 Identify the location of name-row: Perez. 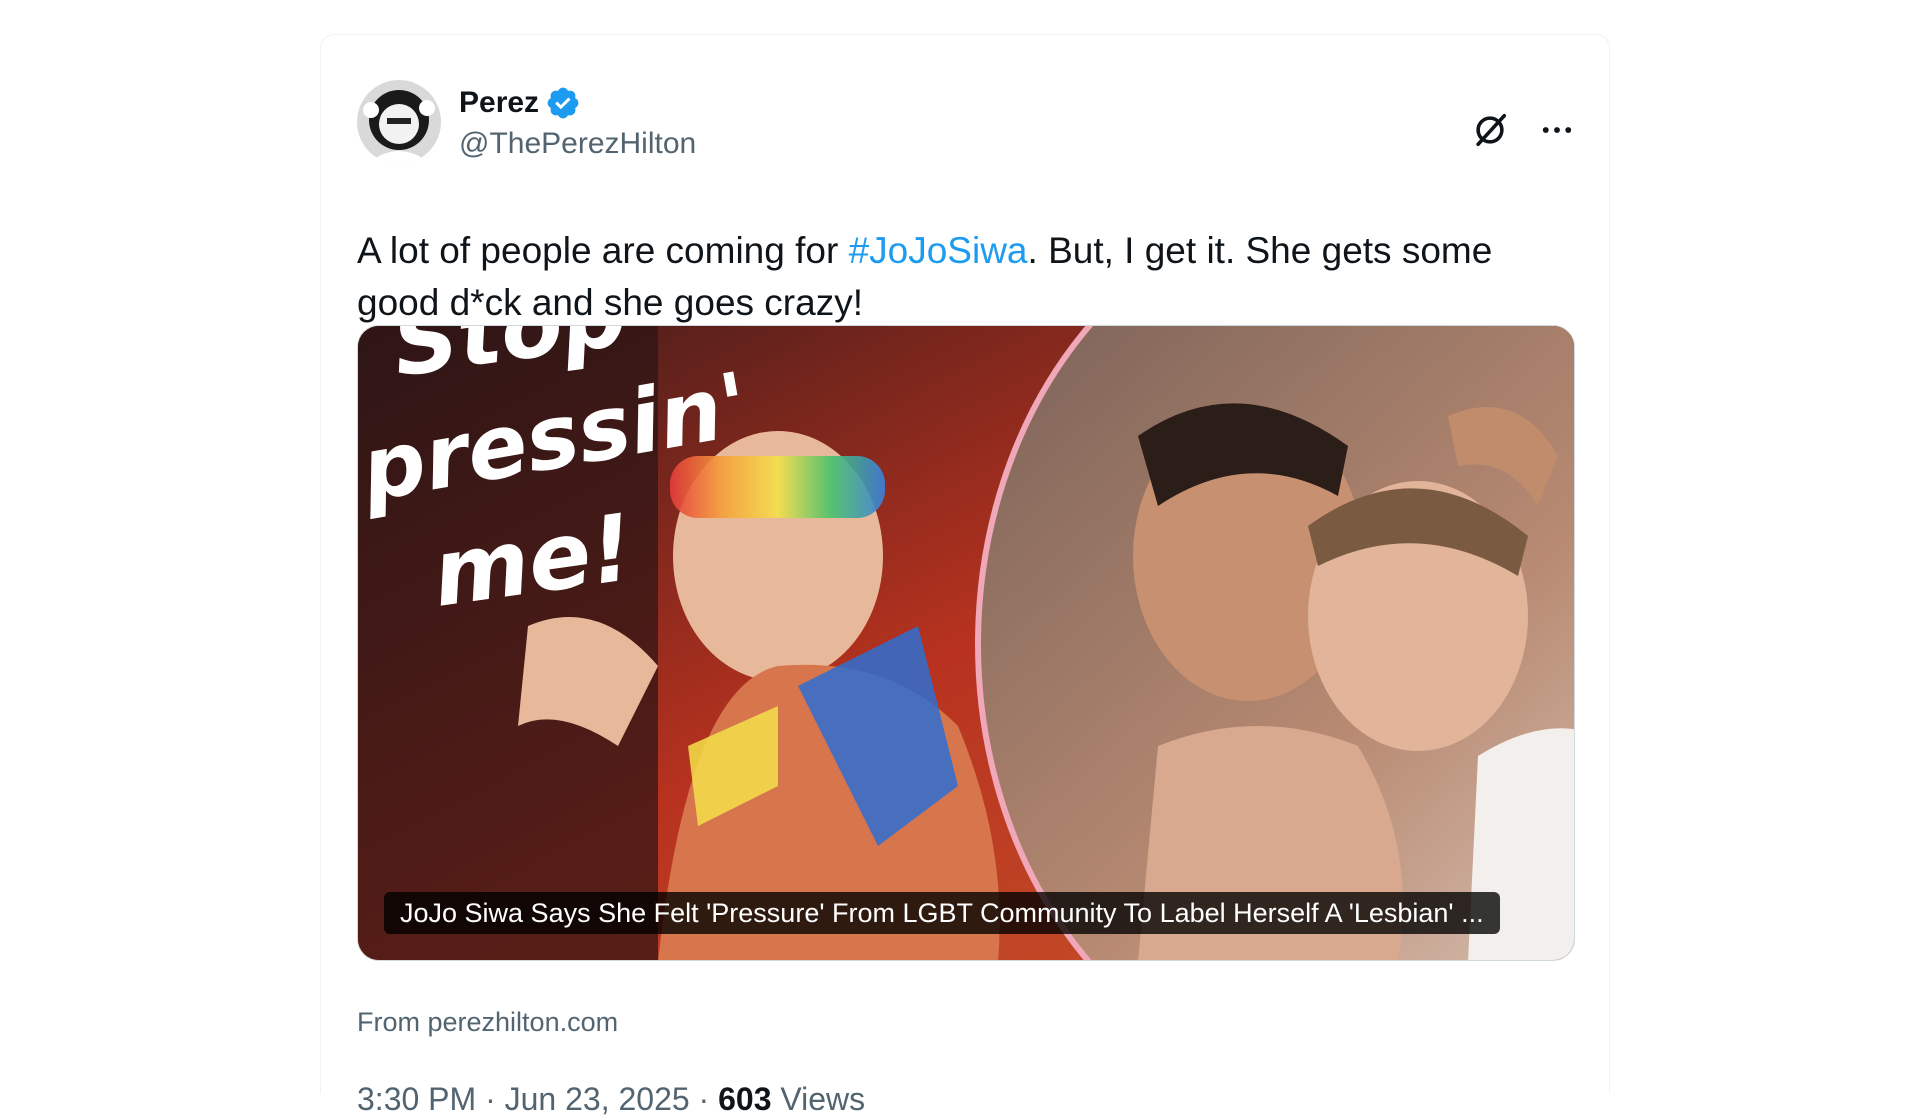
(577, 103).